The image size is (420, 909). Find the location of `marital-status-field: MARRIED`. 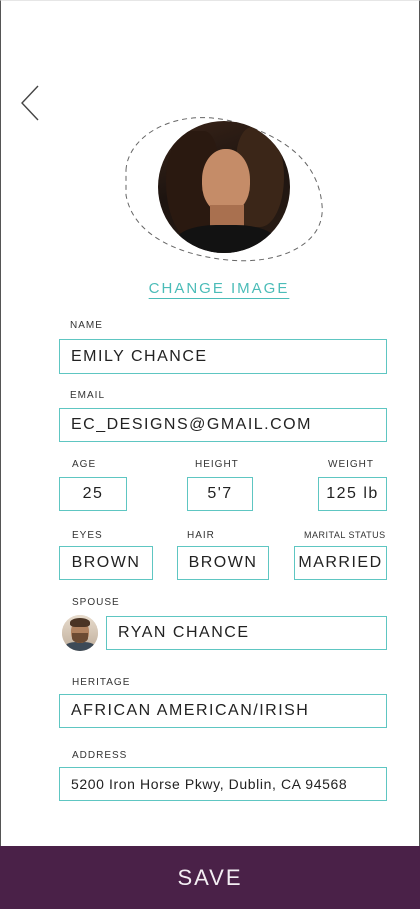

marital-status-field: MARRIED is located at coordinates (340, 563).